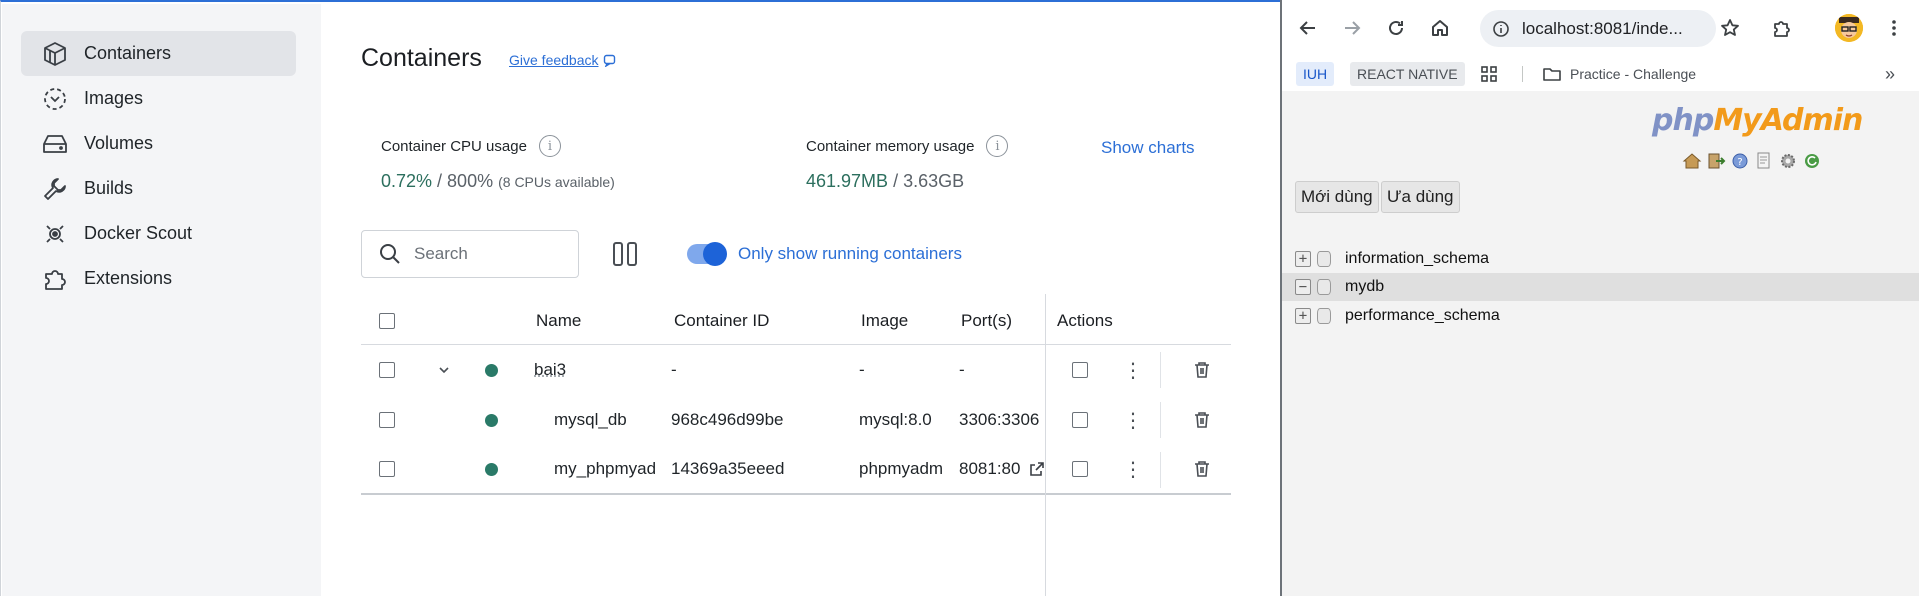 Image resolution: width=1919 pixels, height=596 pixels. I want to click on column-header-name: Name, so click(558, 320).